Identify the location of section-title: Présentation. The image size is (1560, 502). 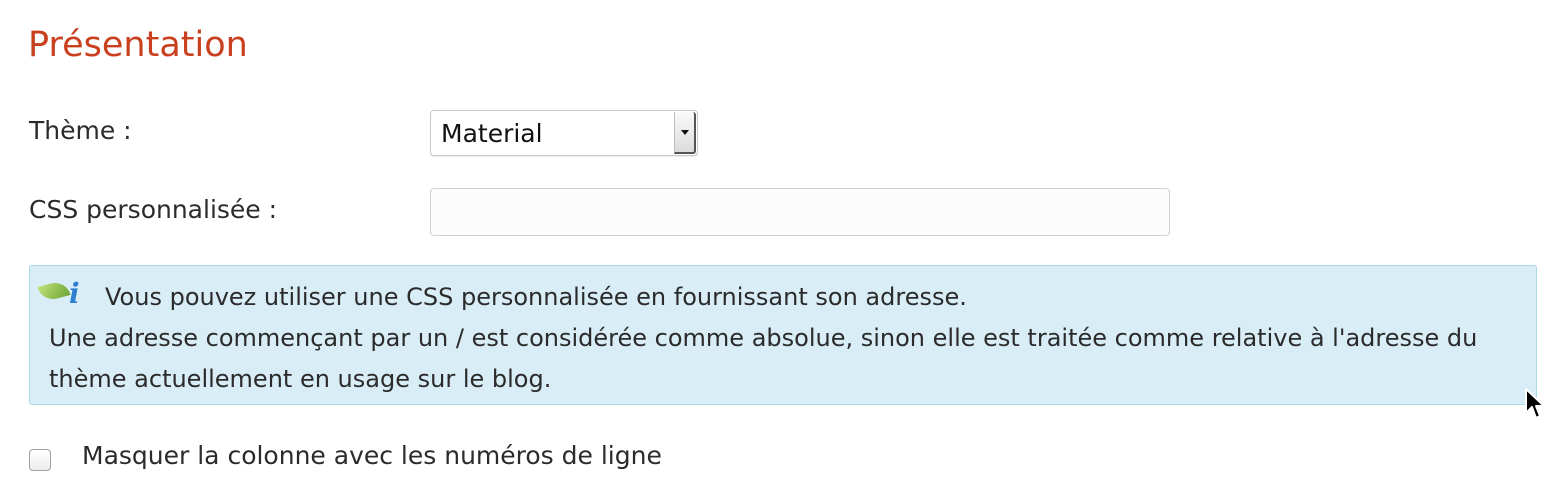
(138, 45).